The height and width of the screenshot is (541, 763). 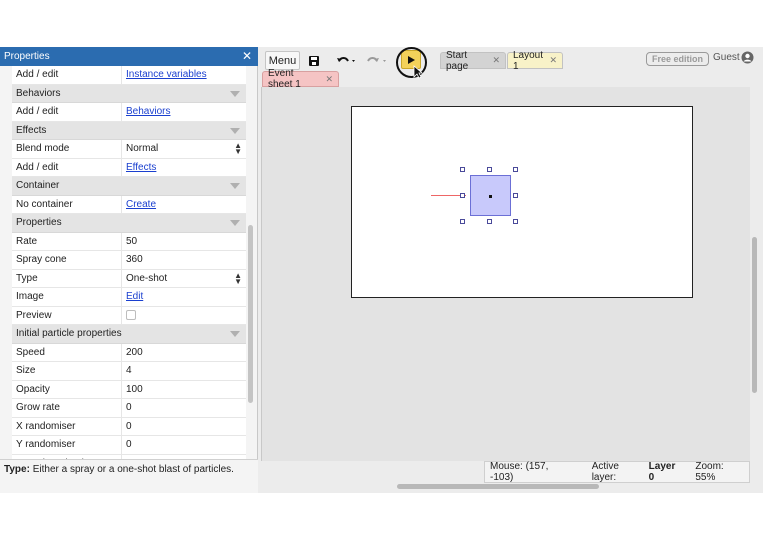 What do you see at coordinates (677, 59) in the screenshot?
I see `free-edition-badge: Free edition` at bounding box center [677, 59].